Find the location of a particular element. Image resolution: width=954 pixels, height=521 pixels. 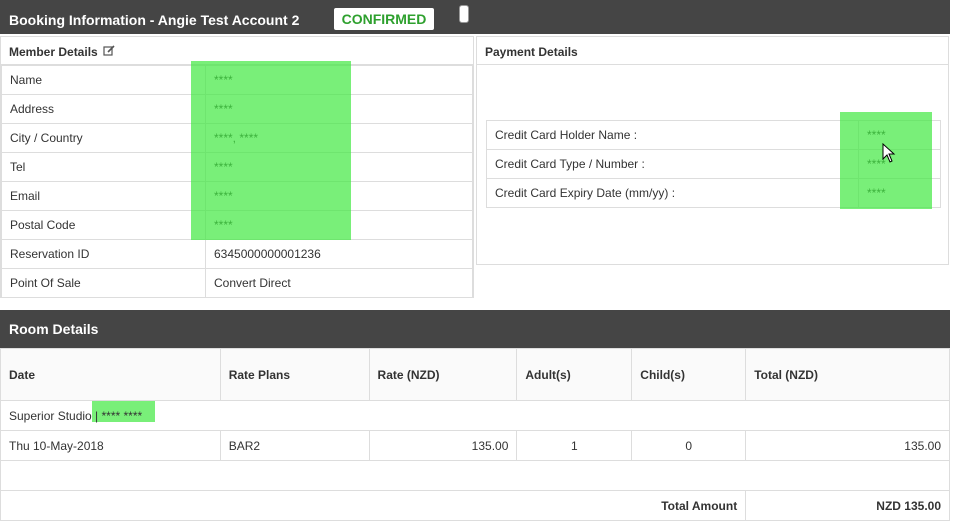

member-label: Point Of Sale is located at coordinates (103, 283).